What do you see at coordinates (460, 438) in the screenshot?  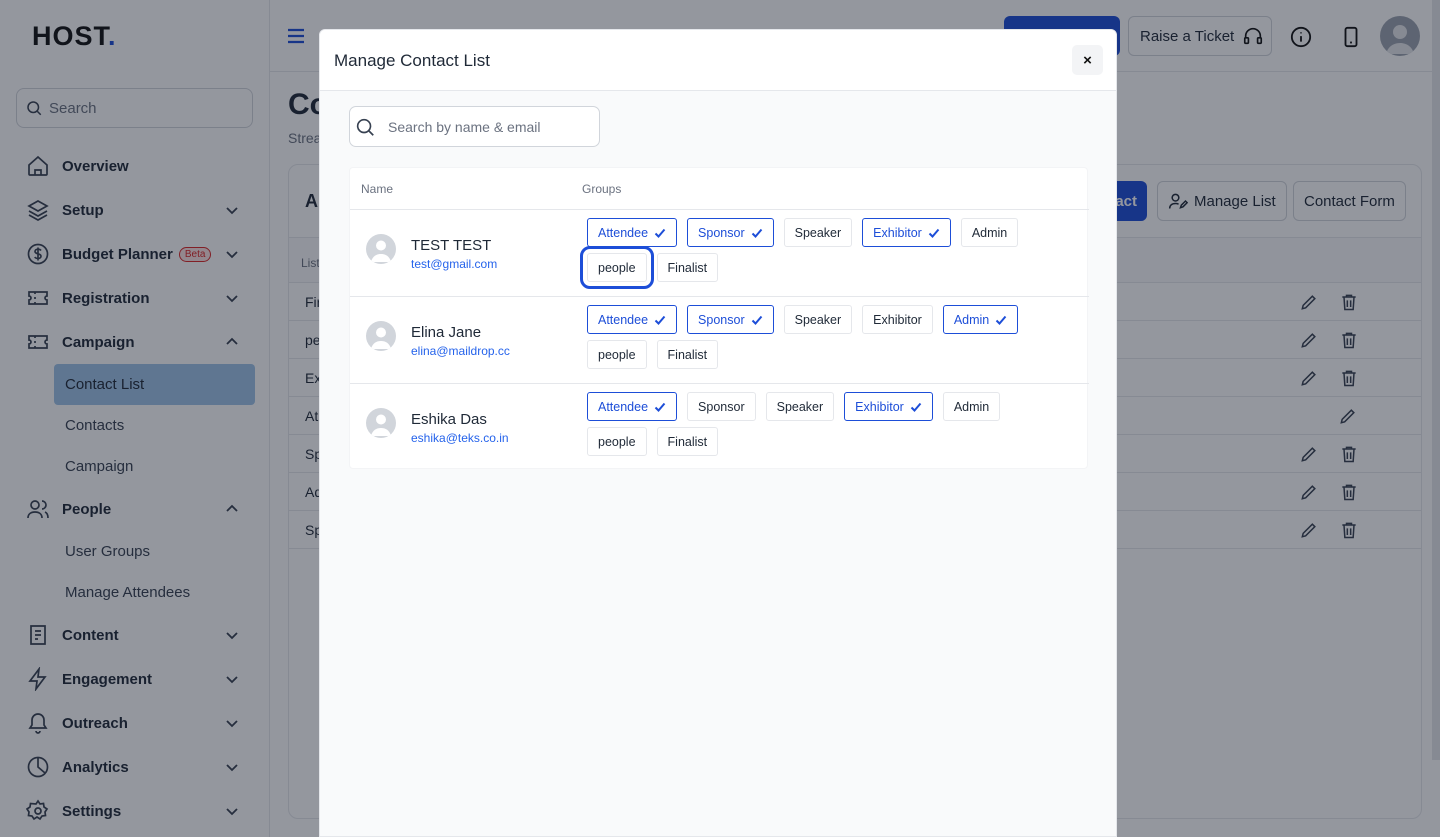 I see `contact-email: eshika@teks.co.in` at bounding box center [460, 438].